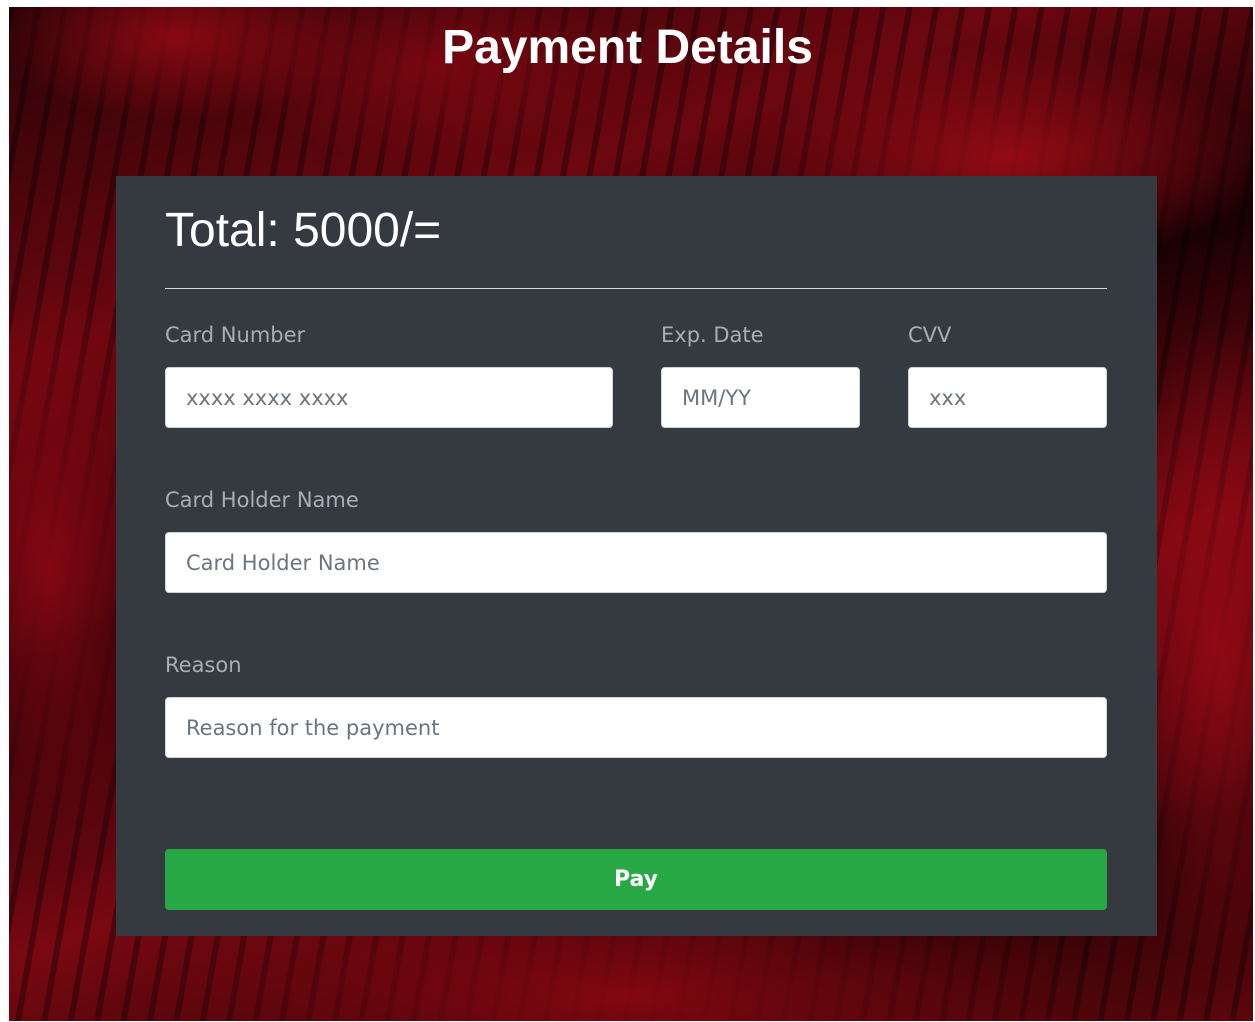  I want to click on card-holder-input, so click(636, 562).